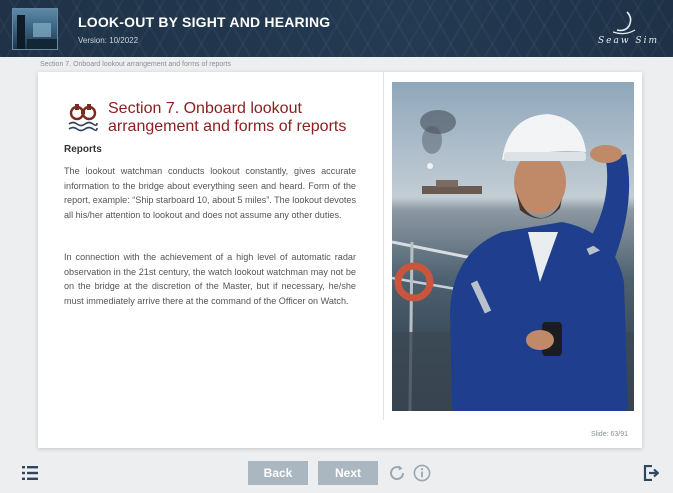 The image size is (673, 493). Describe the element at coordinates (383, 246) in the screenshot. I see `column-divider` at that location.